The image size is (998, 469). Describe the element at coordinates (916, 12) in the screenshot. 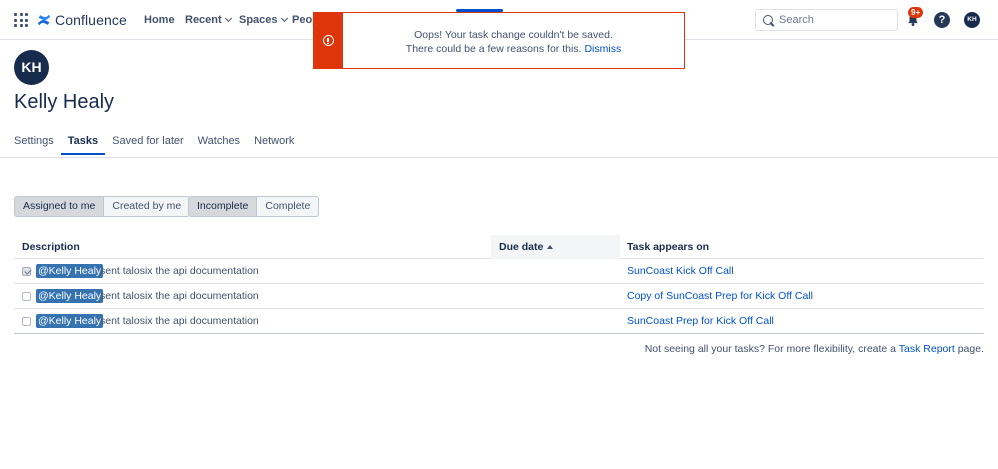

I see `notifications-badge: 9+` at that location.